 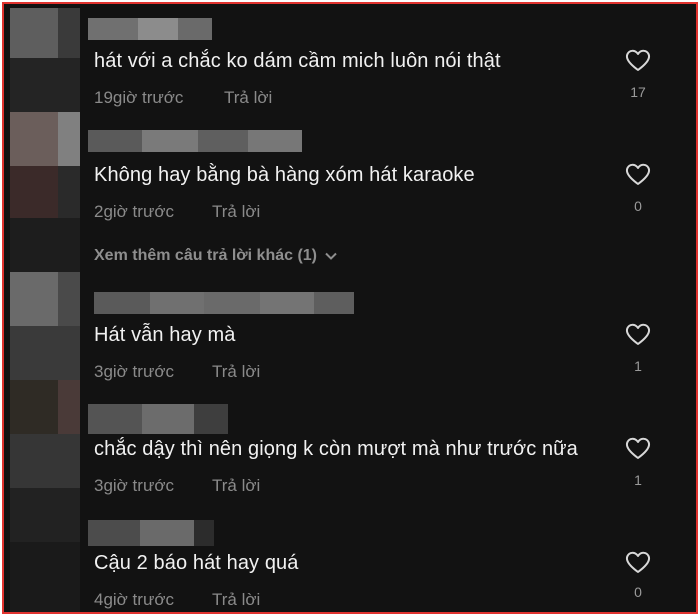 I want to click on view-more-replies-button: Xem thêm câu trả lời khác (1), so click(x=215, y=256).